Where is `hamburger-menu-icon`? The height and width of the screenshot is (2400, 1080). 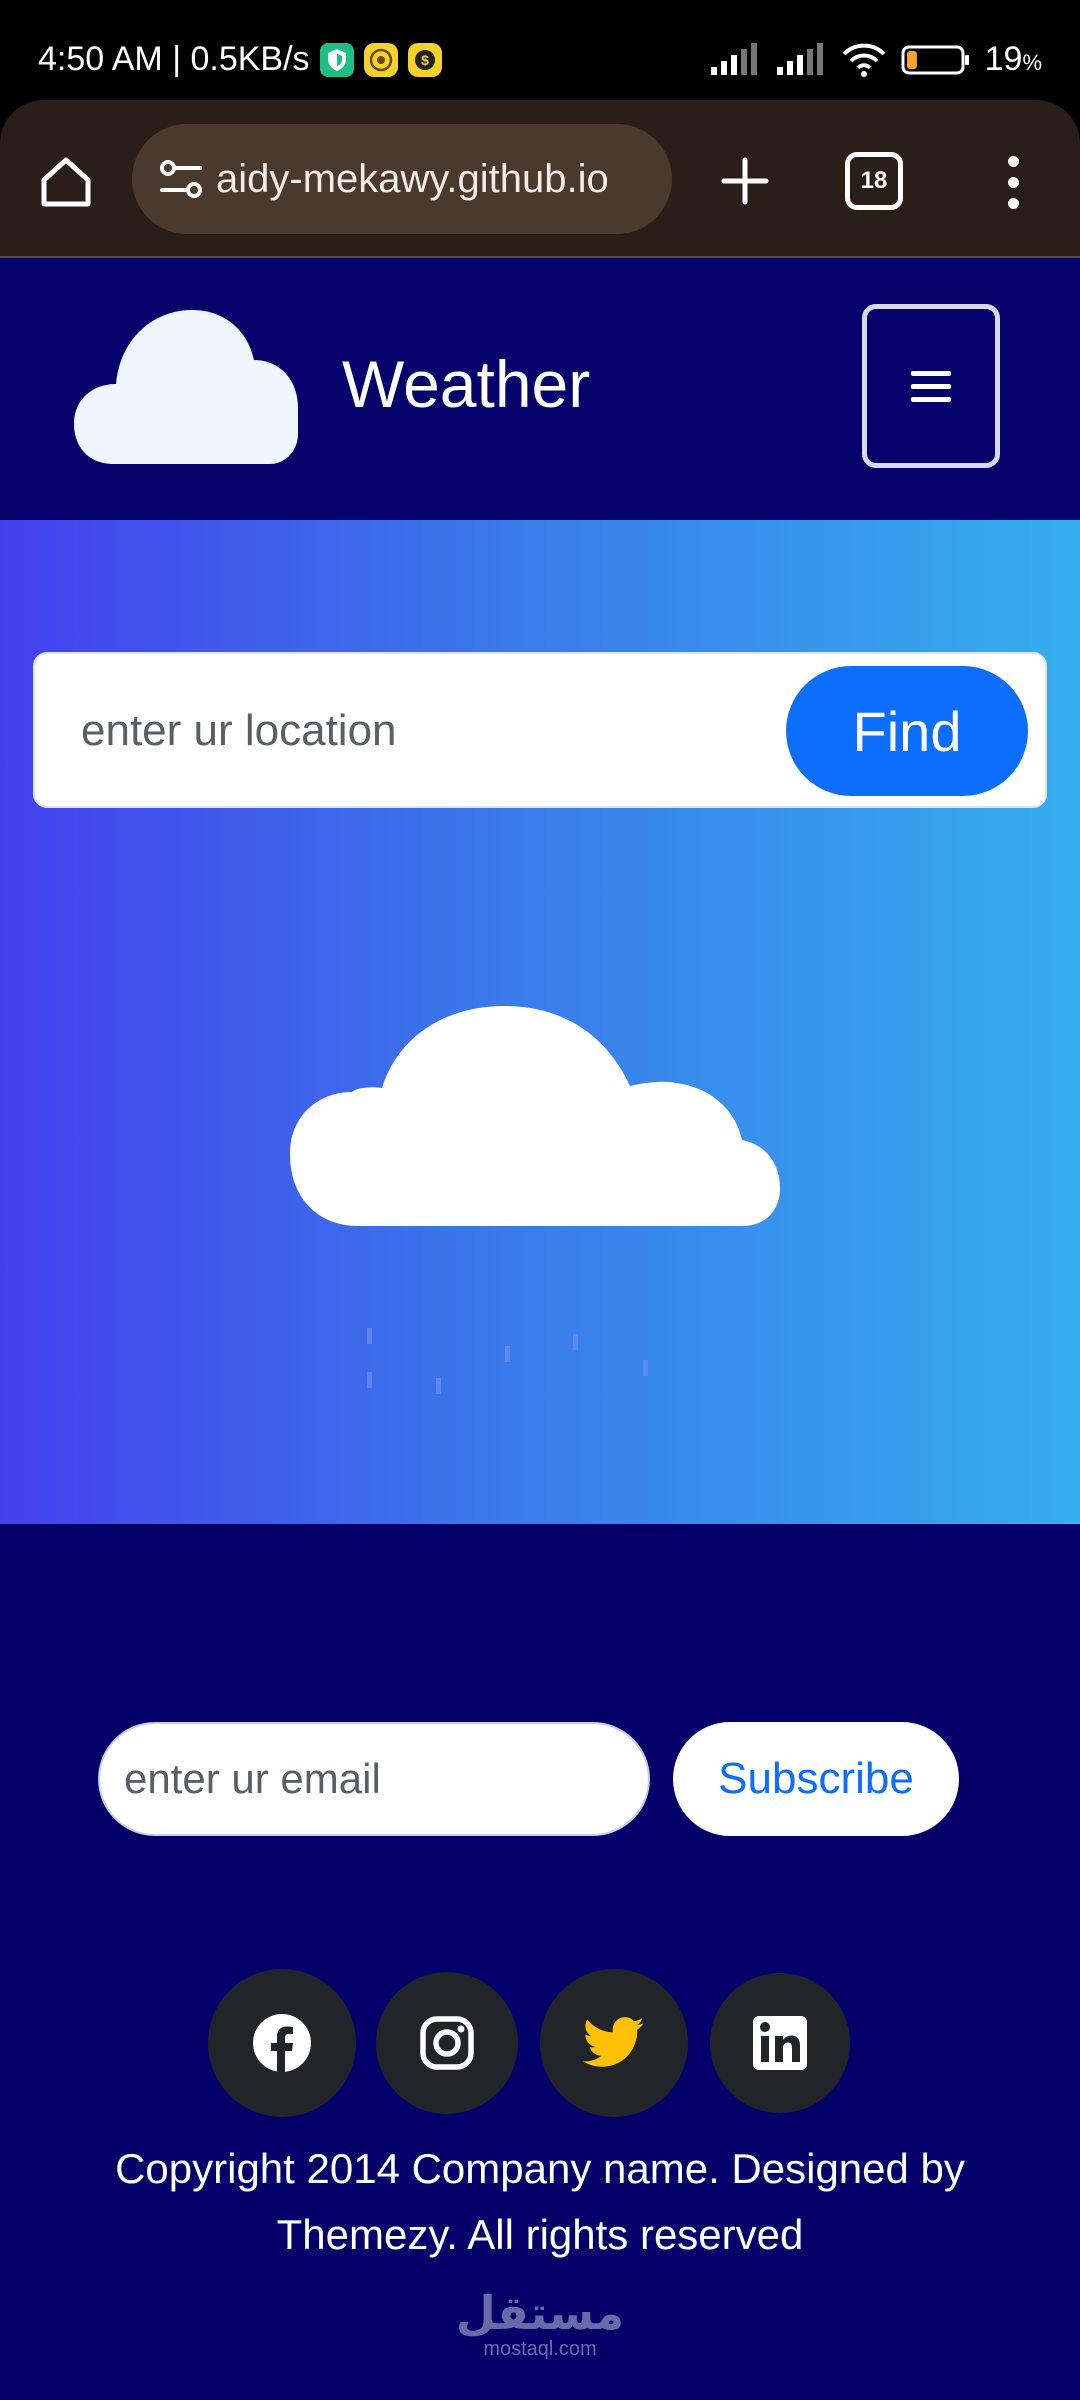
hamburger-menu-icon is located at coordinates (931, 386).